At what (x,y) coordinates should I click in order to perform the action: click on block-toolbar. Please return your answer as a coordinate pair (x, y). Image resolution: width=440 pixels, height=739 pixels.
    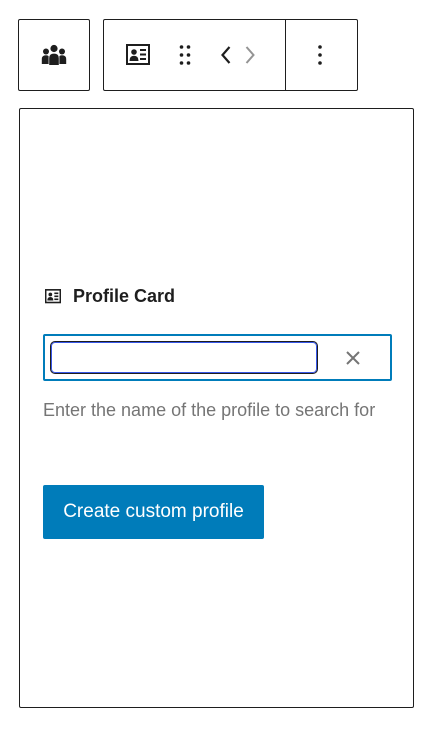
    Looking at the image, I should click on (230, 55).